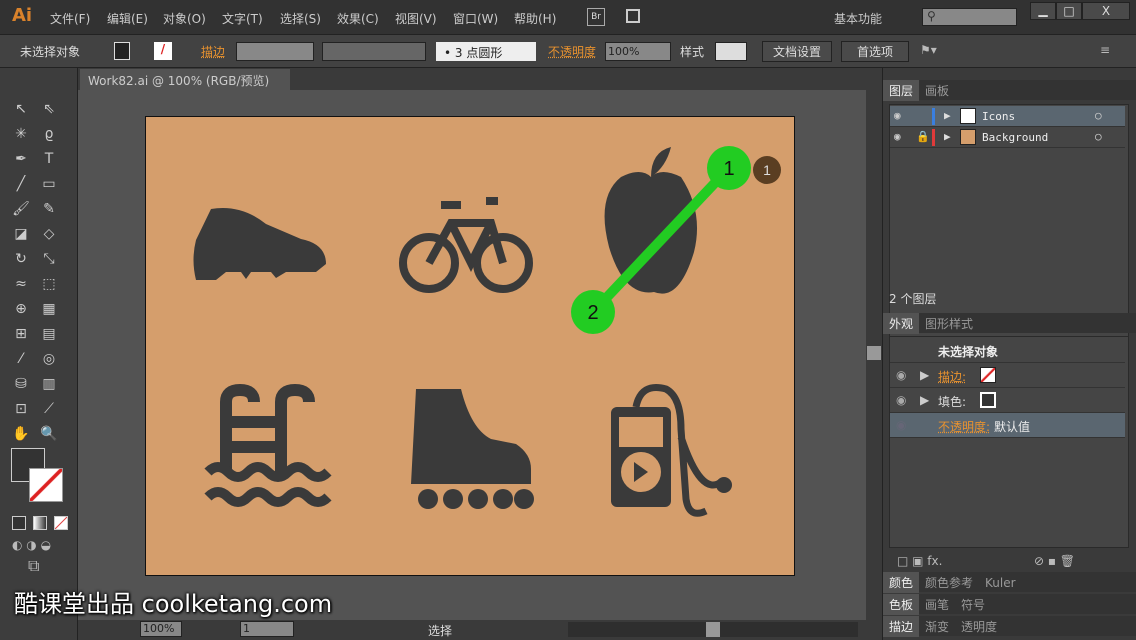 Image resolution: width=1136 pixels, height=640 pixels. What do you see at coordinates (998, 116) in the screenshot?
I see `layer-name: Icons` at bounding box center [998, 116].